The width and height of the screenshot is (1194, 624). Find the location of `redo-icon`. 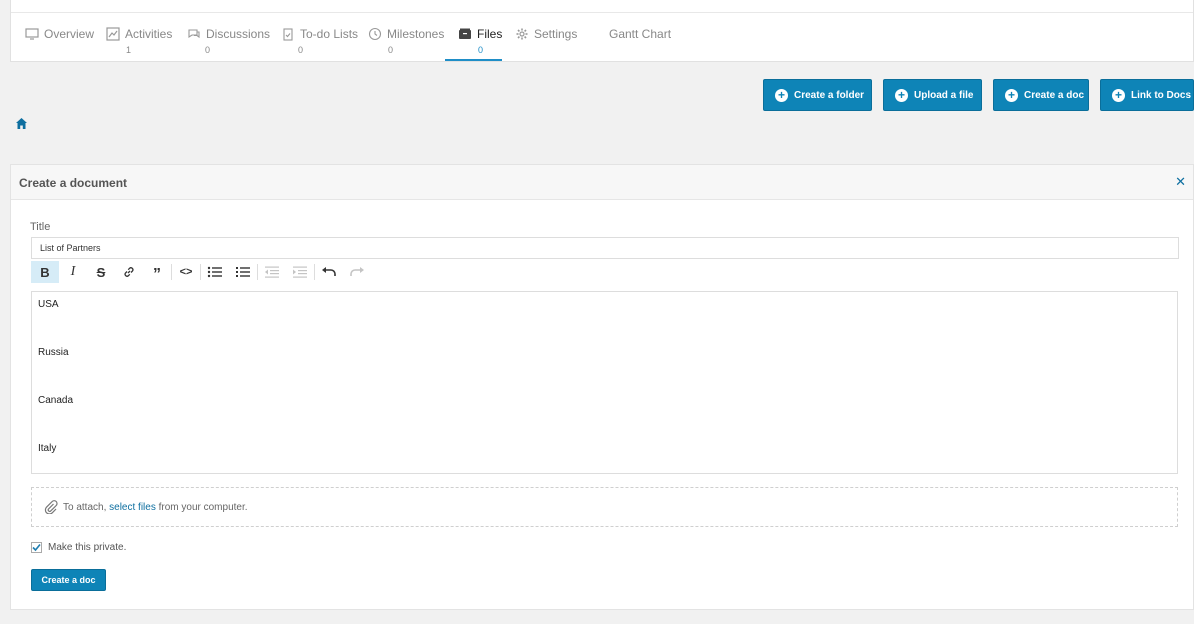

redo-icon is located at coordinates (357, 271).